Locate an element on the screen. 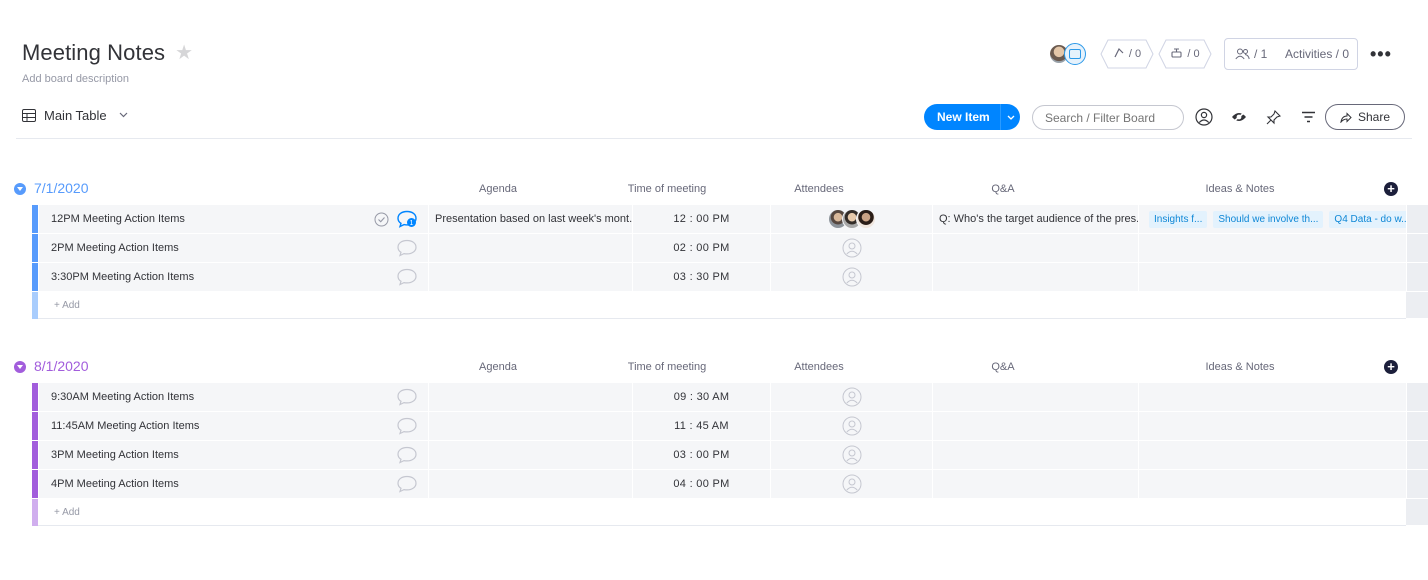 This screenshot has width=1428, height=580. item-name: 3:30PM Meeting Action Items is located at coordinates (233, 277).